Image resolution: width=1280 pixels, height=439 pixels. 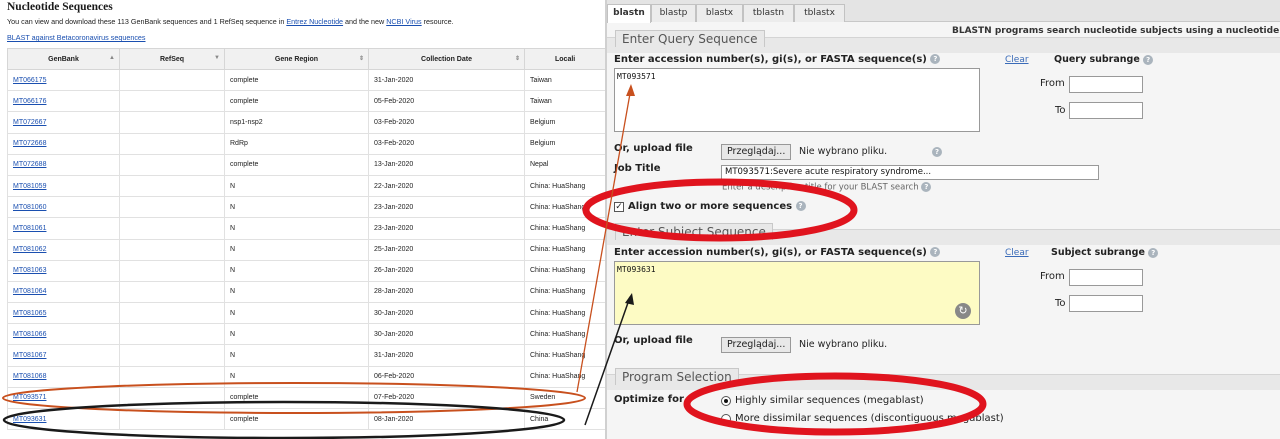 I want to click on genbank-accession-link: MT081065, so click(x=63, y=313).